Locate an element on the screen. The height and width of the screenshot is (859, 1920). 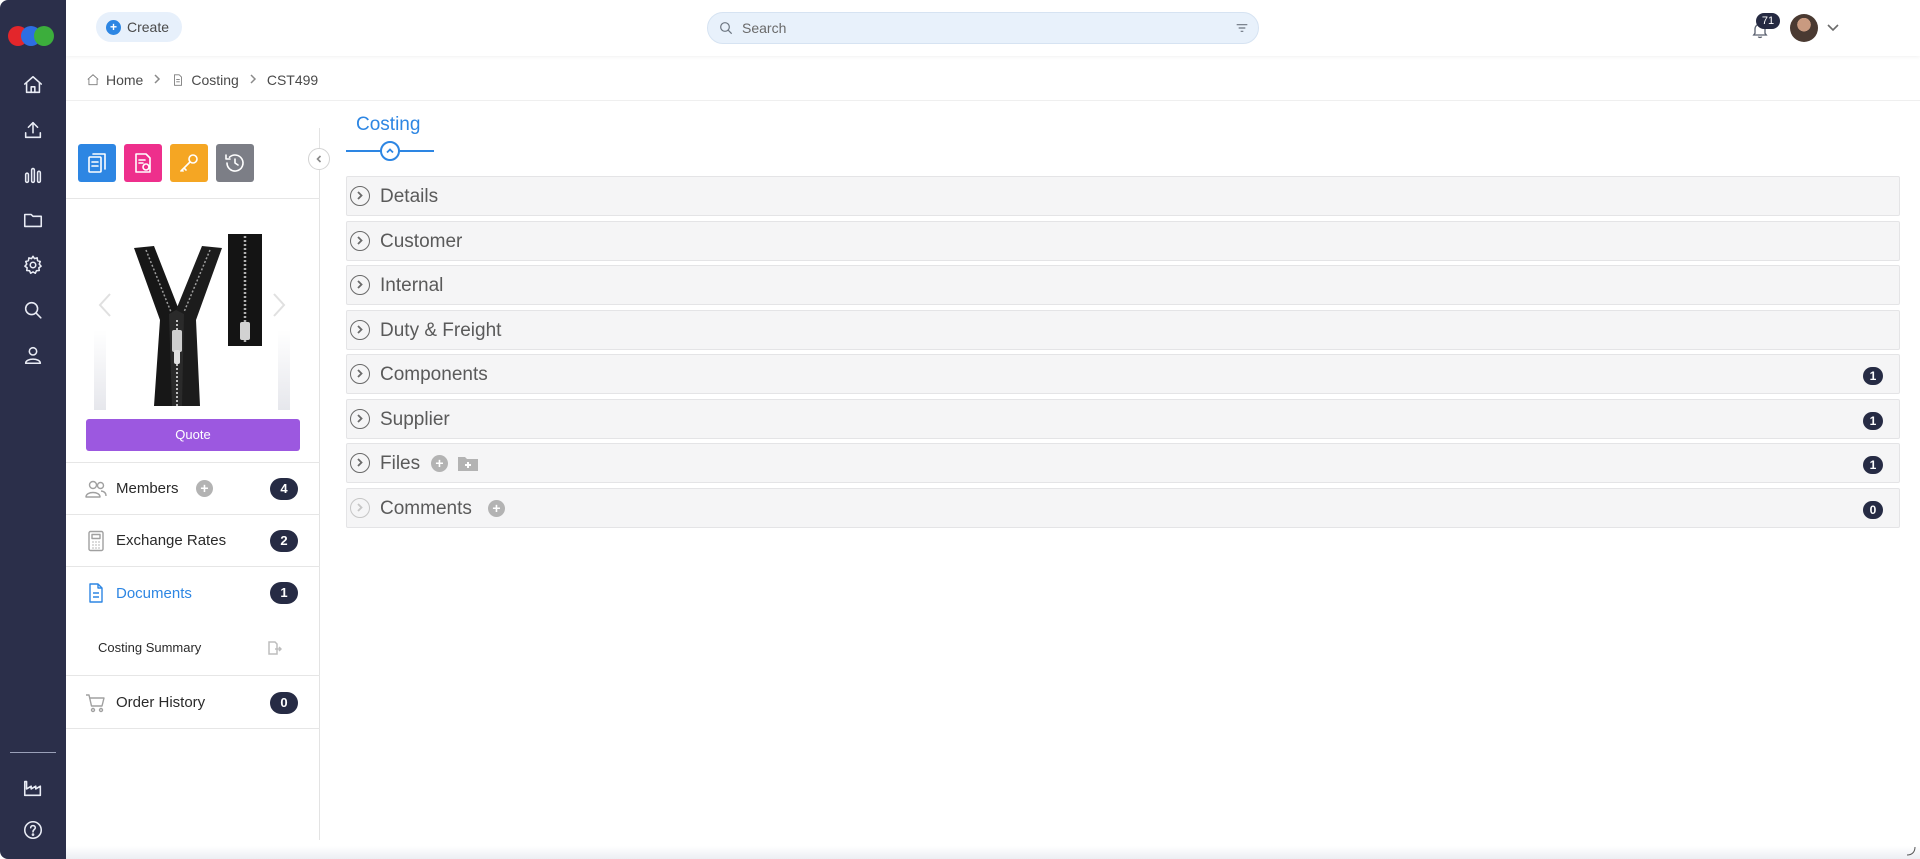
document-item-costing-summary: Costing Summary is located at coordinates (193, 648).